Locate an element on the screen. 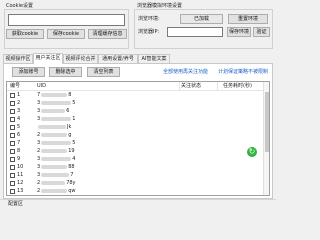  tab-user-follow: 用户关注区 is located at coordinates (48, 58).